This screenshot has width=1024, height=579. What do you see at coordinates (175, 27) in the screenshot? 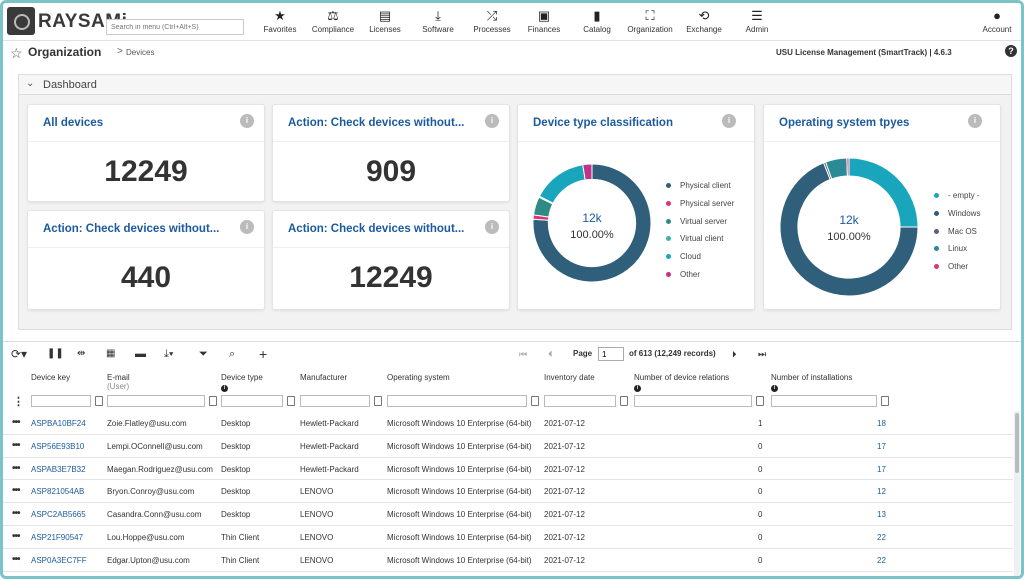
I see `menu-search-input` at bounding box center [175, 27].